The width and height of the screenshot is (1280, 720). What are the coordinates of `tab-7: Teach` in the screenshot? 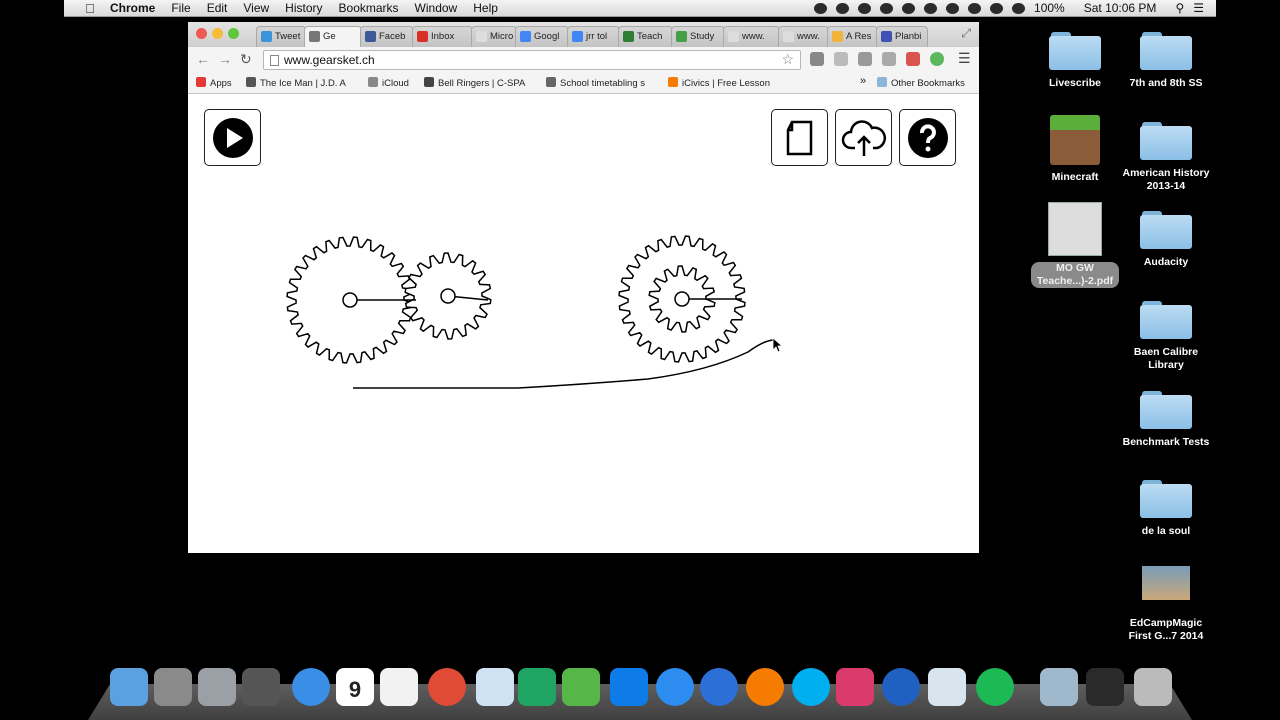 It's located at (645, 36).